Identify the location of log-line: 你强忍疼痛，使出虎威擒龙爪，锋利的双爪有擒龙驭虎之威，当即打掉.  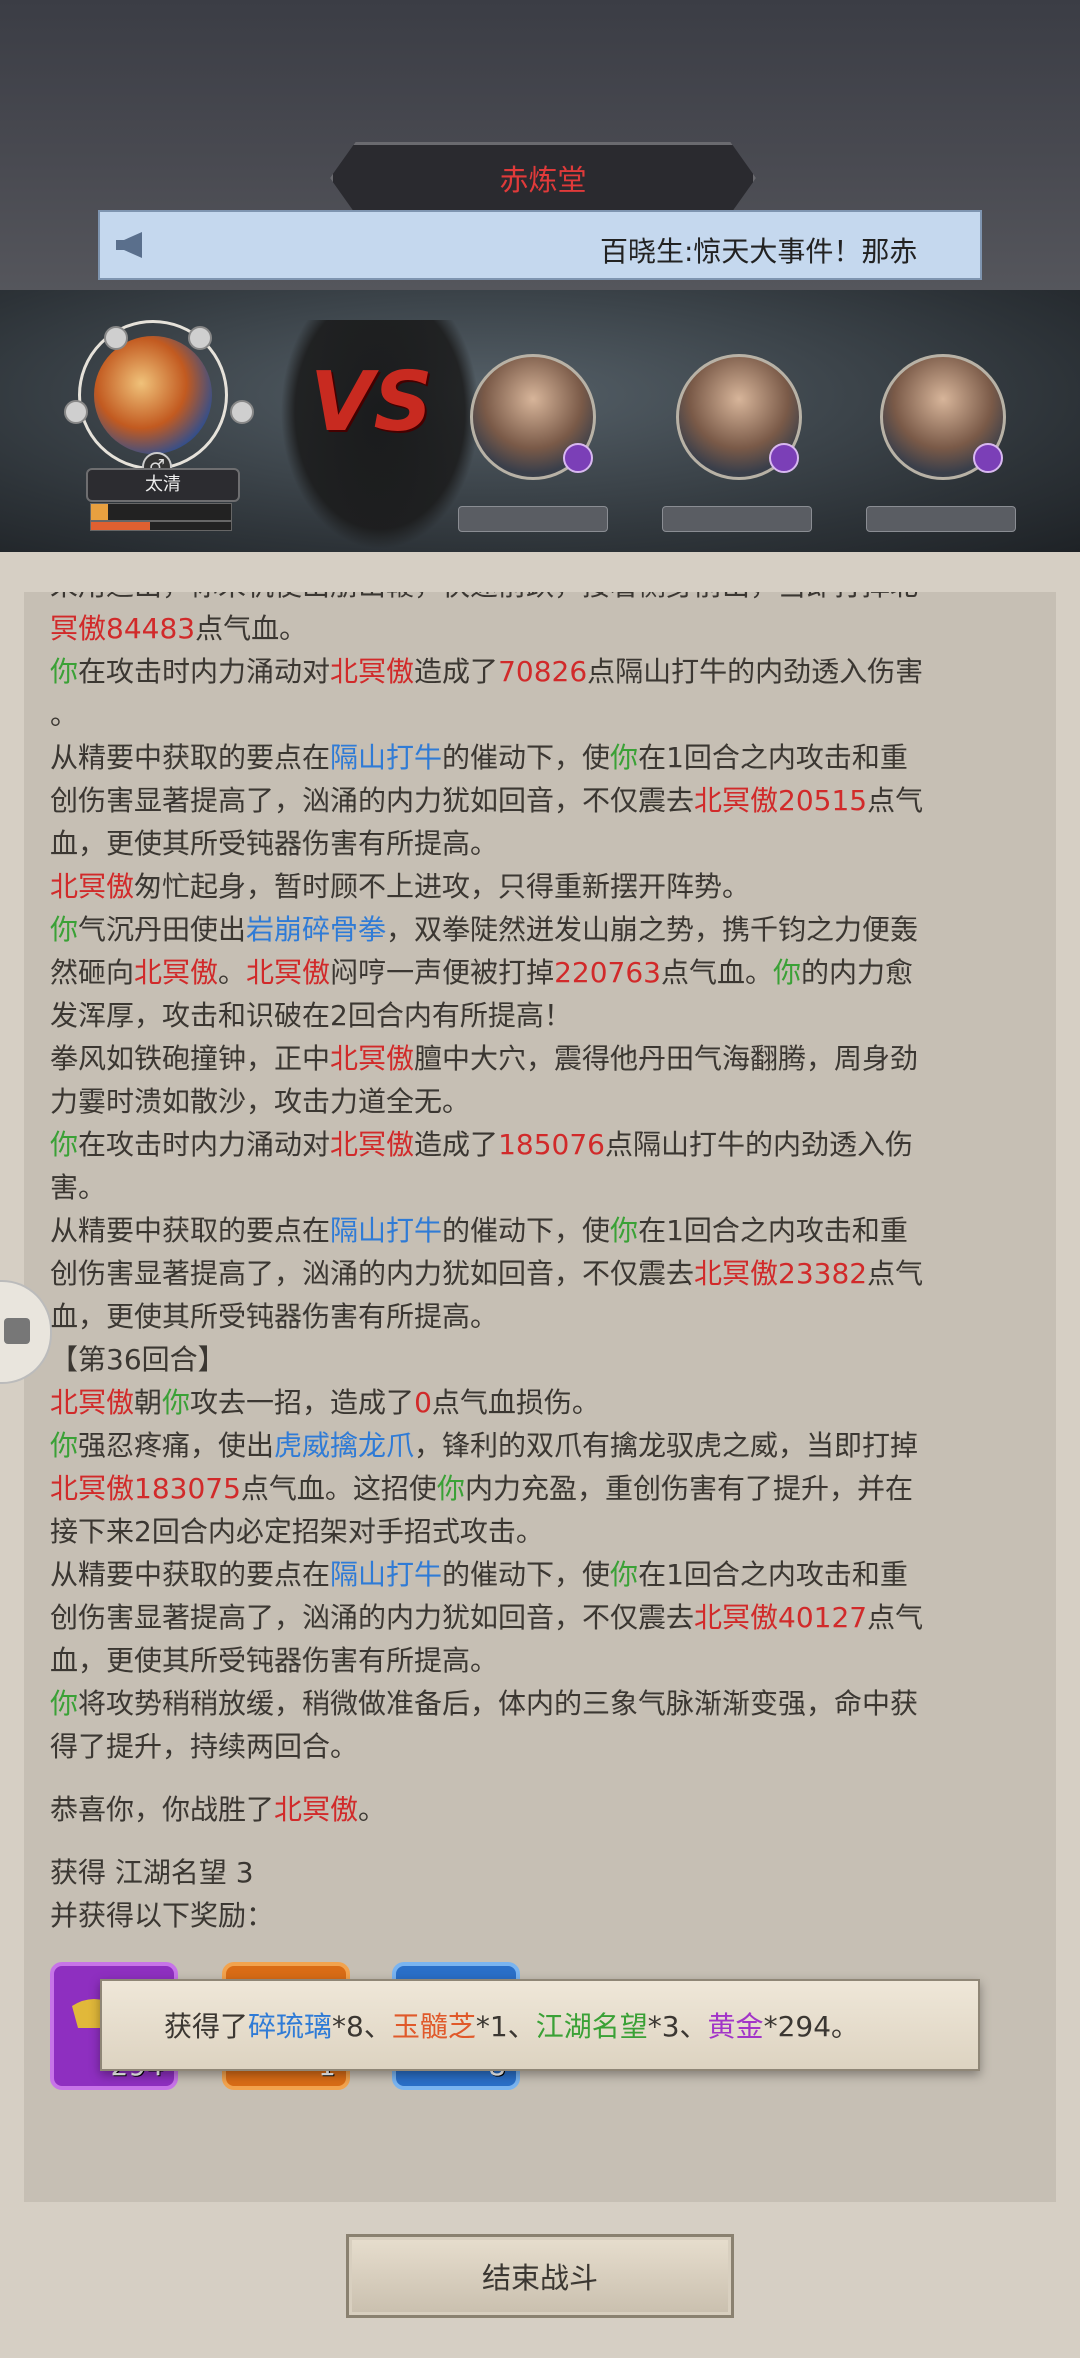
(484, 1445).